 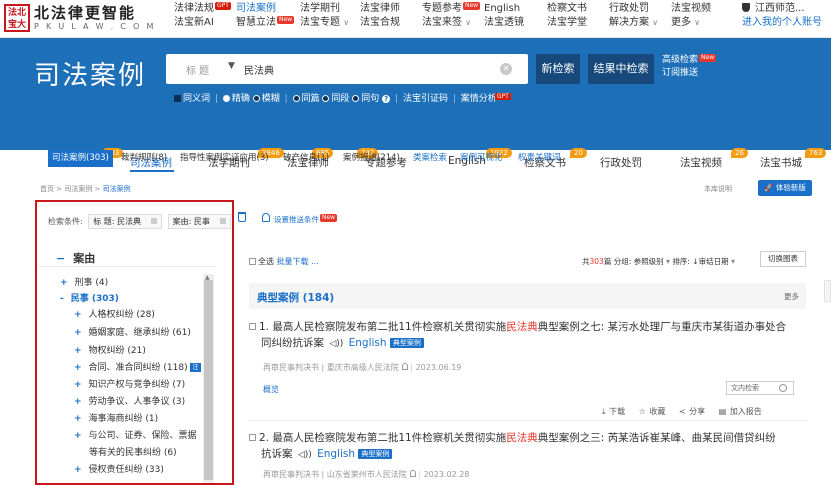 What do you see at coordinates (144, 158) in the screenshot?
I see `subtab-rules: 裁判规则(8)` at bounding box center [144, 158].